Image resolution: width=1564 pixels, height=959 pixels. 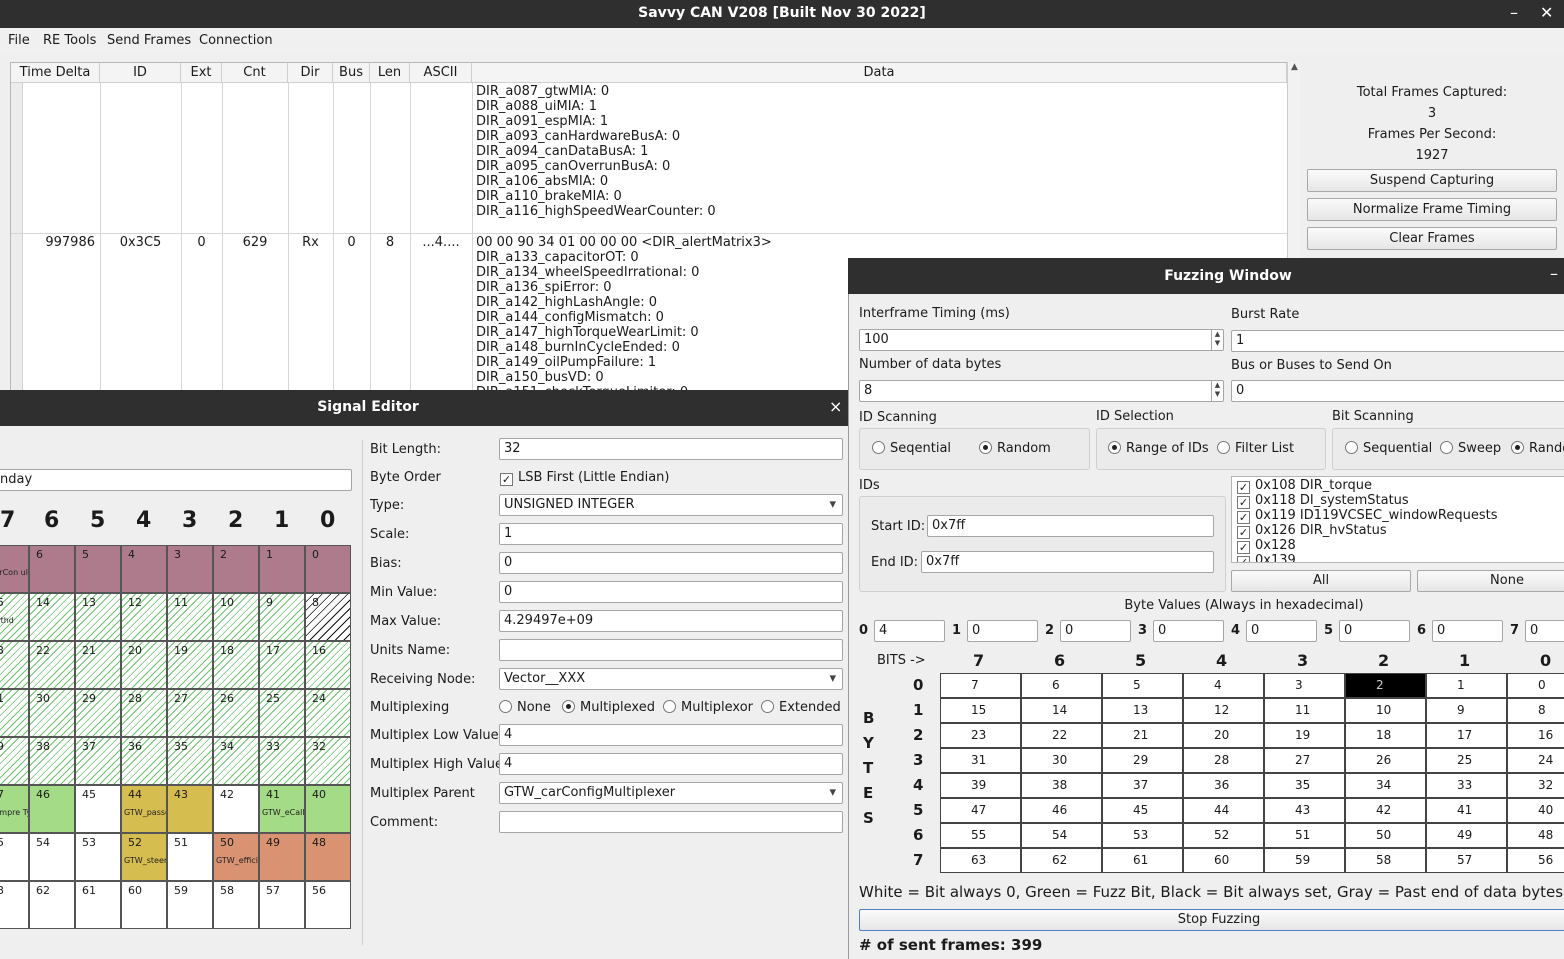 What do you see at coordinates (980, 735) in the screenshot?
I see `fuzz-bit-cell: 23` at bounding box center [980, 735].